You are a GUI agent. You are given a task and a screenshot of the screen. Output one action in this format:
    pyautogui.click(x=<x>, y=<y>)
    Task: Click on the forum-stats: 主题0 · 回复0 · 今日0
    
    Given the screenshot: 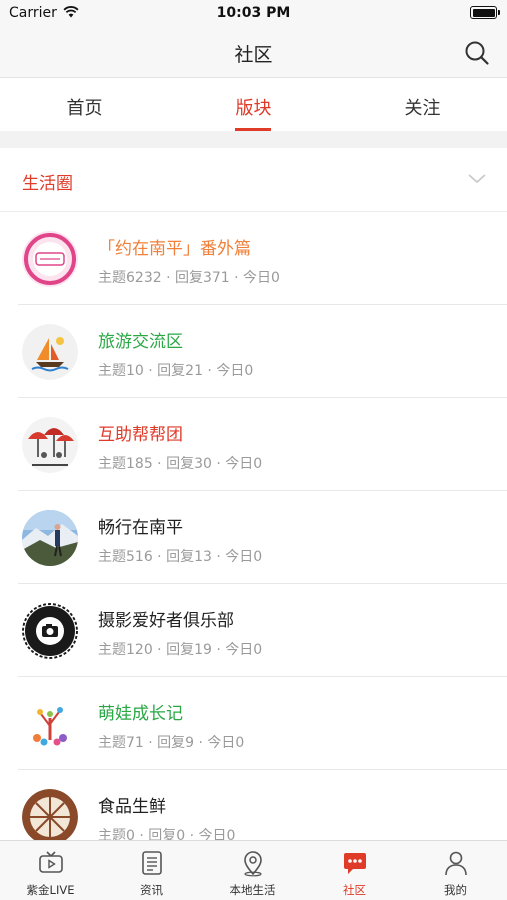 What is the action you would take?
    pyautogui.click(x=167, y=834)
    